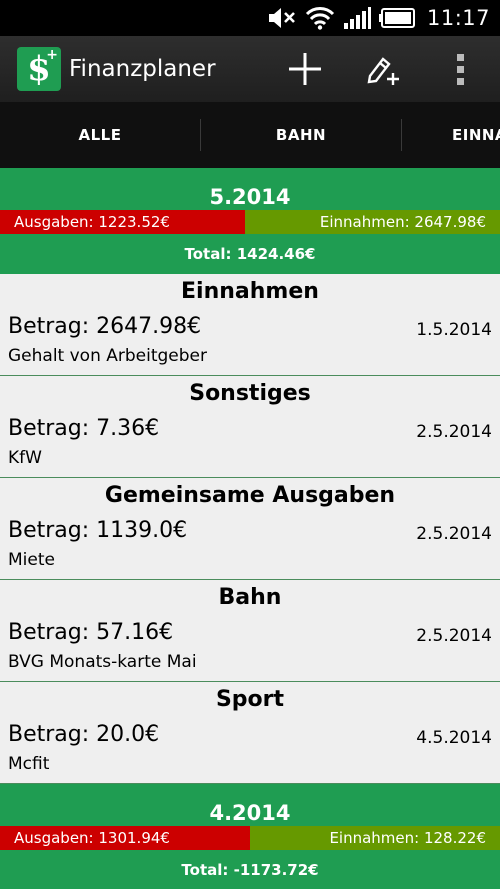 This screenshot has width=500, height=889. I want to click on tab-label: BAHN, so click(301, 135).